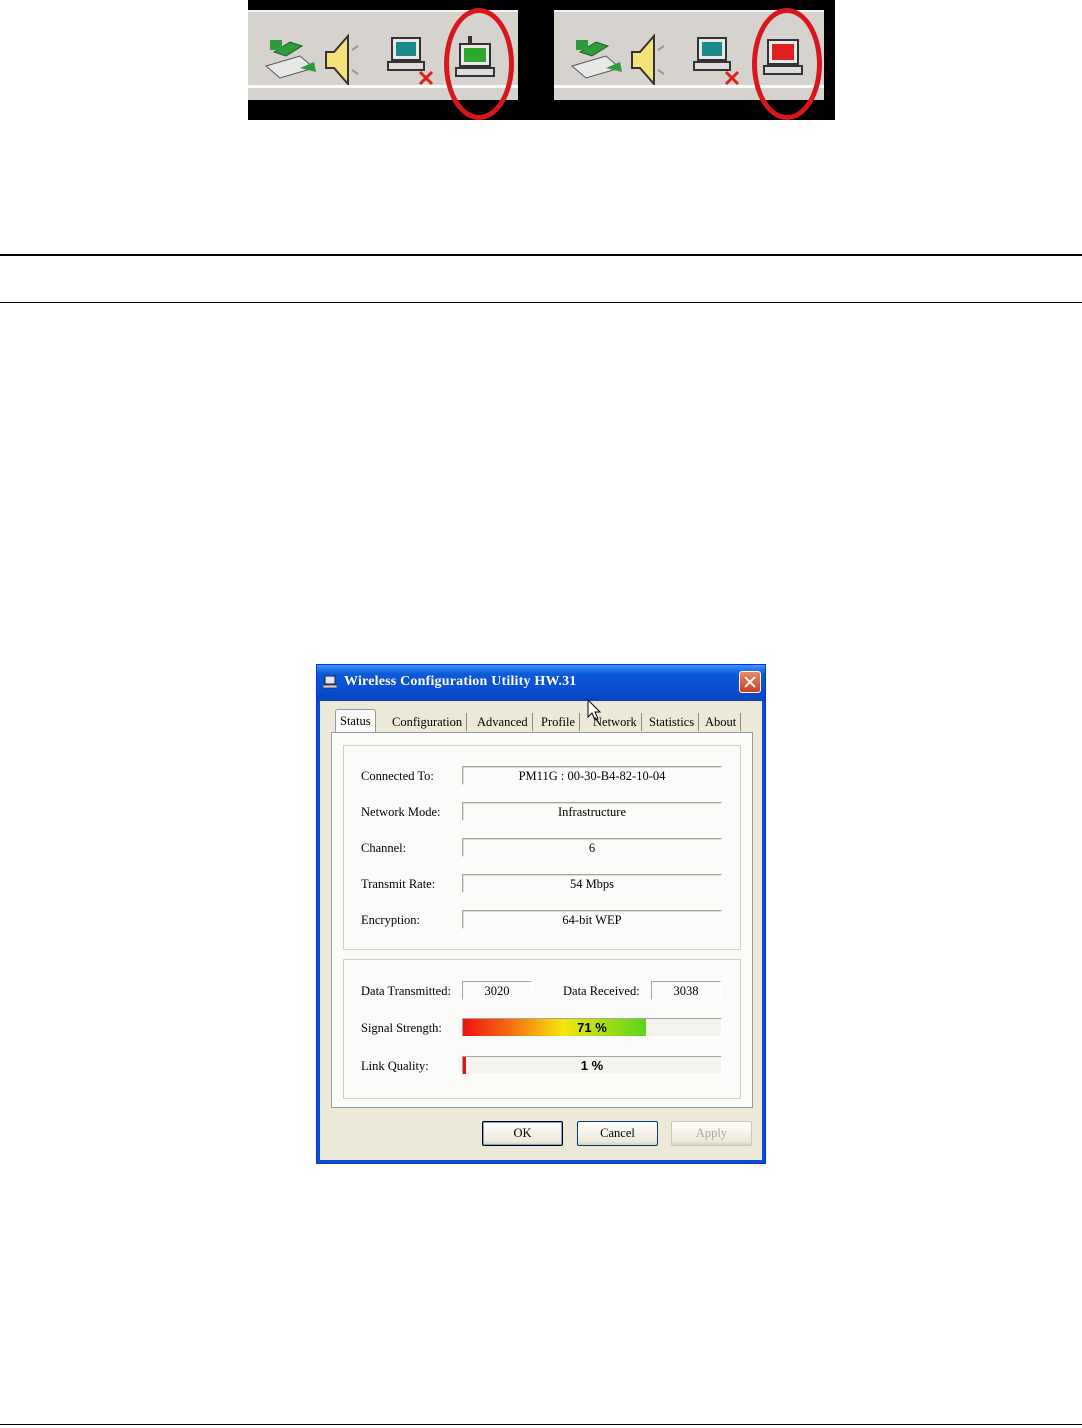  I want to click on connected-to-label: Connected To:, so click(397, 776).